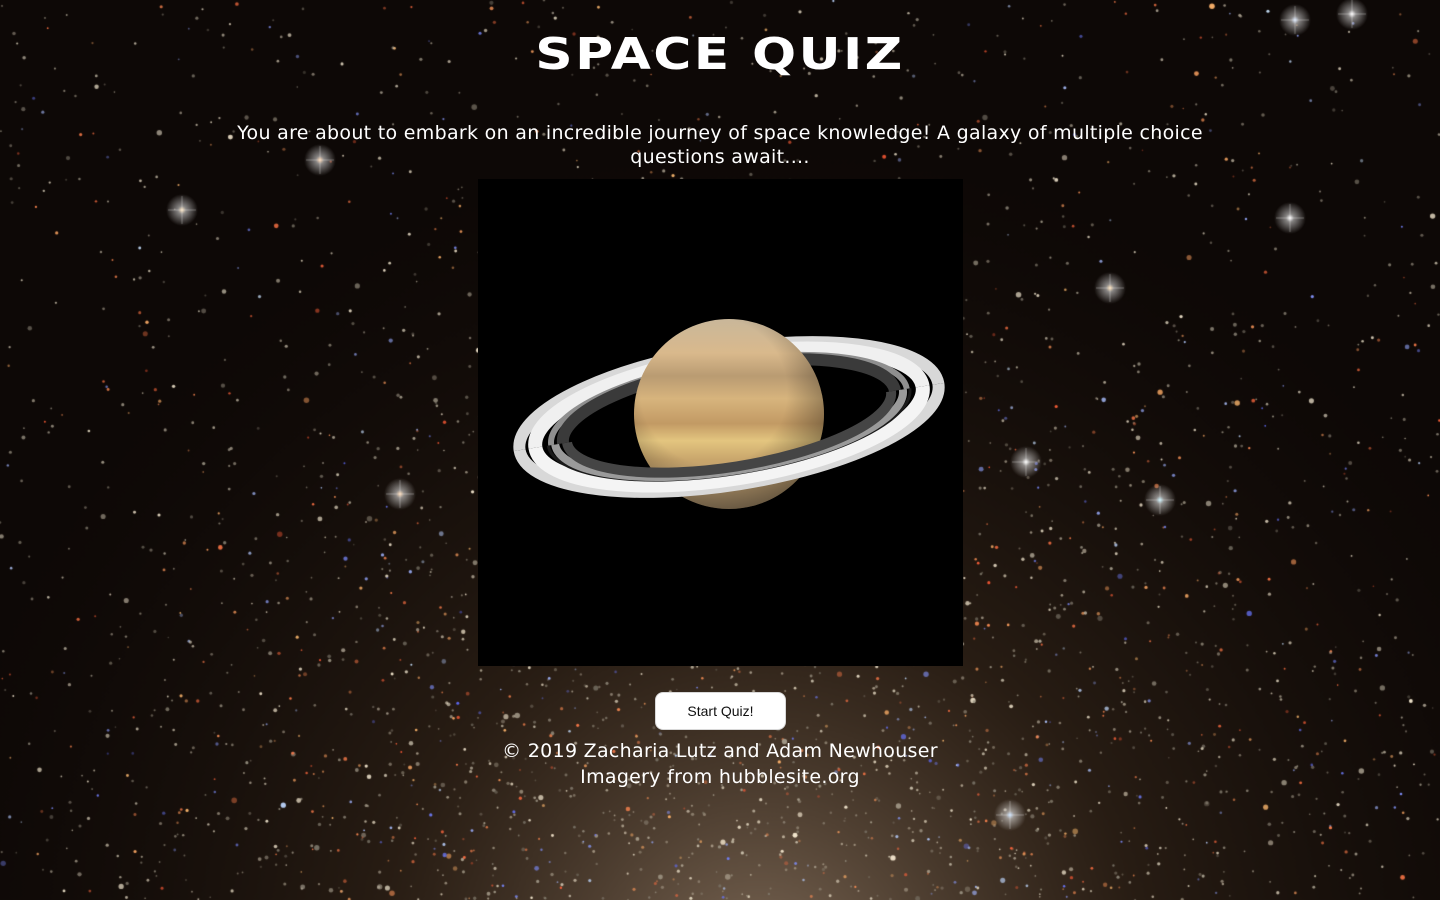 This screenshot has height=900, width=1440. What do you see at coordinates (720, 777) in the screenshot?
I see `footer-image-credit: Imagery from hubblesite.org` at bounding box center [720, 777].